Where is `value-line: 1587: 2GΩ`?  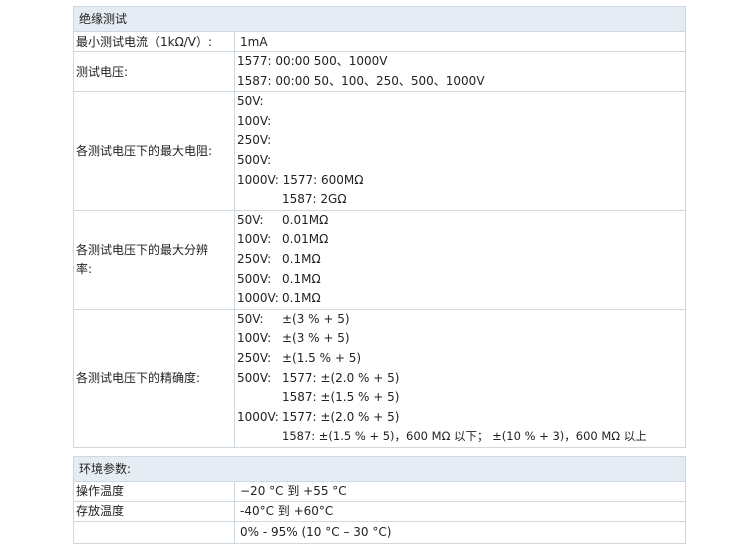 value-line: 1587: 2GΩ is located at coordinates (461, 200).